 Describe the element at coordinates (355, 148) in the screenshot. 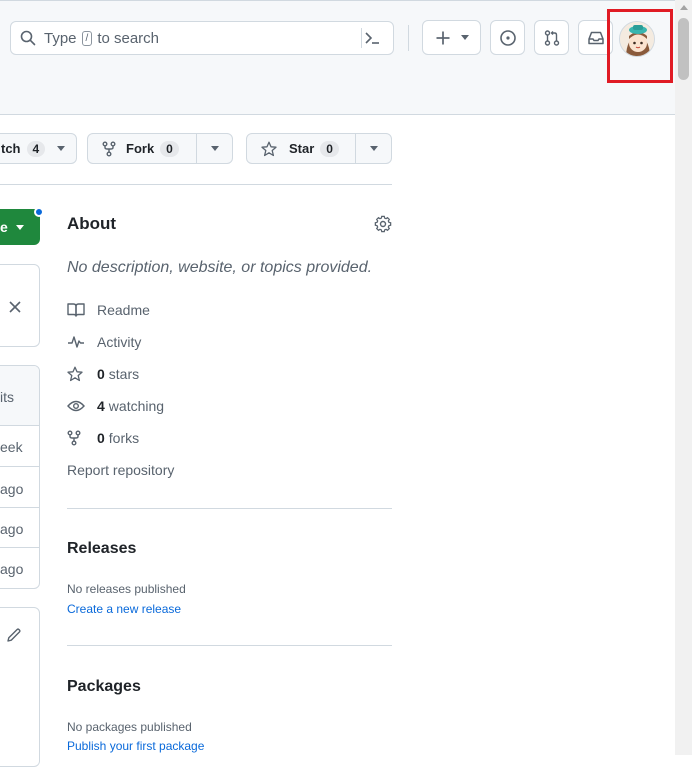

I see `star-divider` at that location.